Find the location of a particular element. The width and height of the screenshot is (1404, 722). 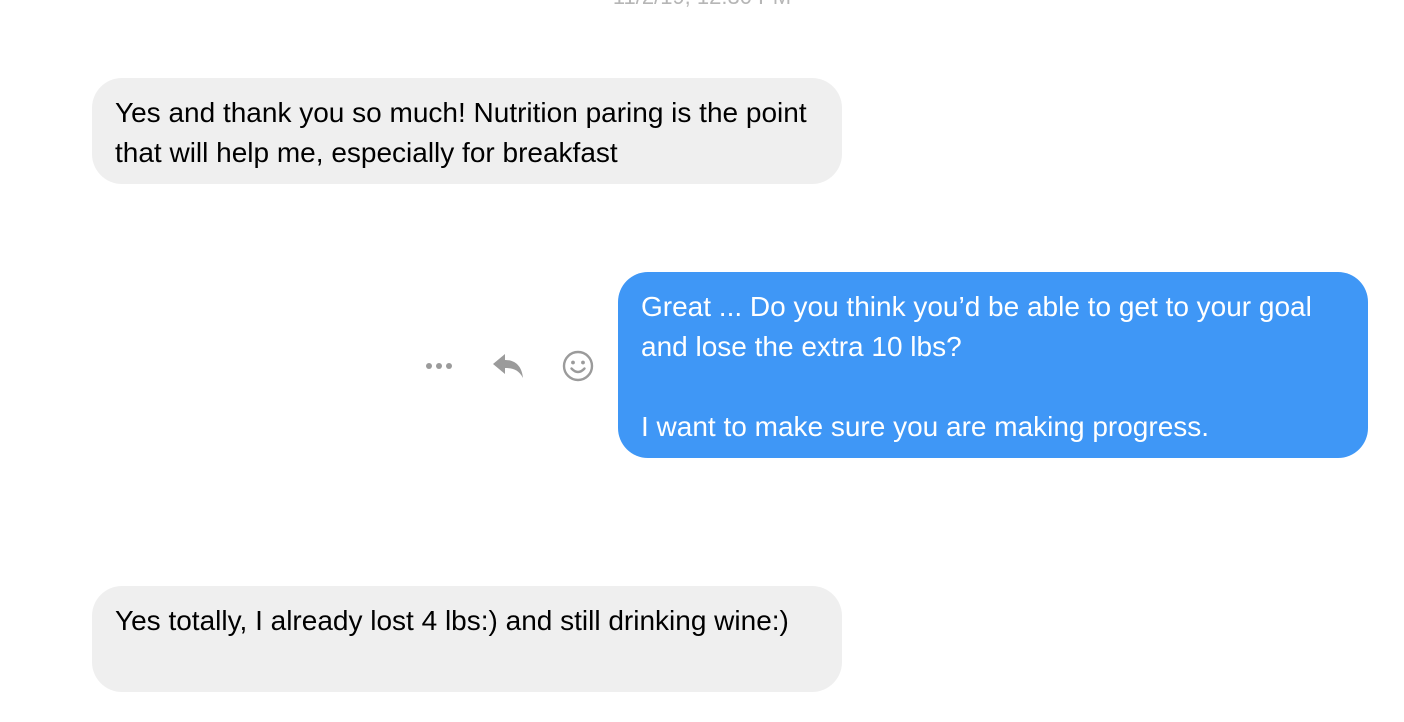

reply-button is located at coordinates (508, 366).